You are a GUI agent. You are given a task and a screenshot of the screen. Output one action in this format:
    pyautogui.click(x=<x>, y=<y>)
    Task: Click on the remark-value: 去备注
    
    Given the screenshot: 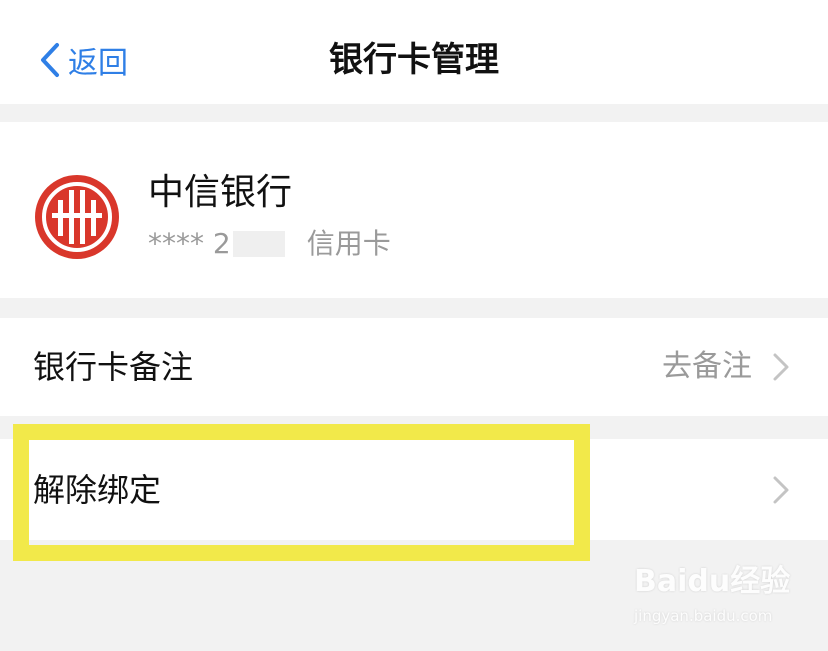 What is the action you would take?
    pyautogui.click(x=707, y=366)
    